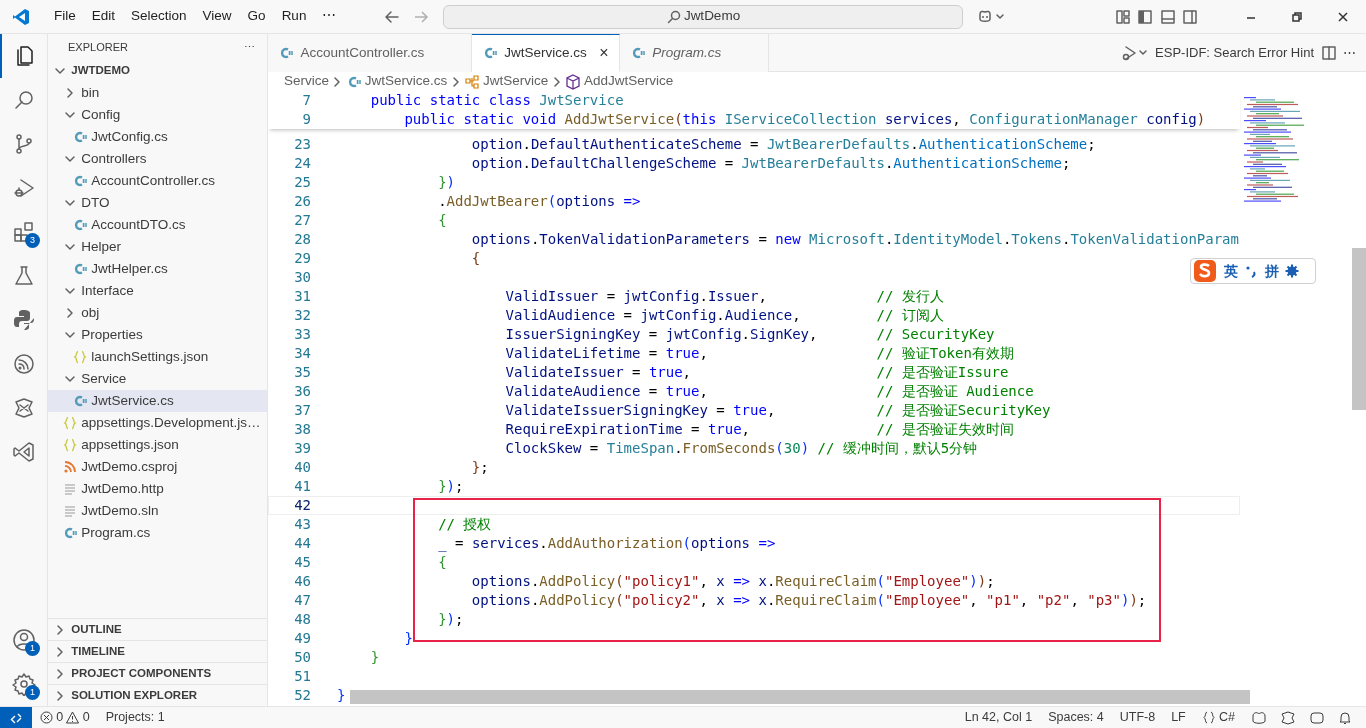 The width and height of the screenshot is (1366, 728). I want to click on menu-item: Selection, so click(159, 16).